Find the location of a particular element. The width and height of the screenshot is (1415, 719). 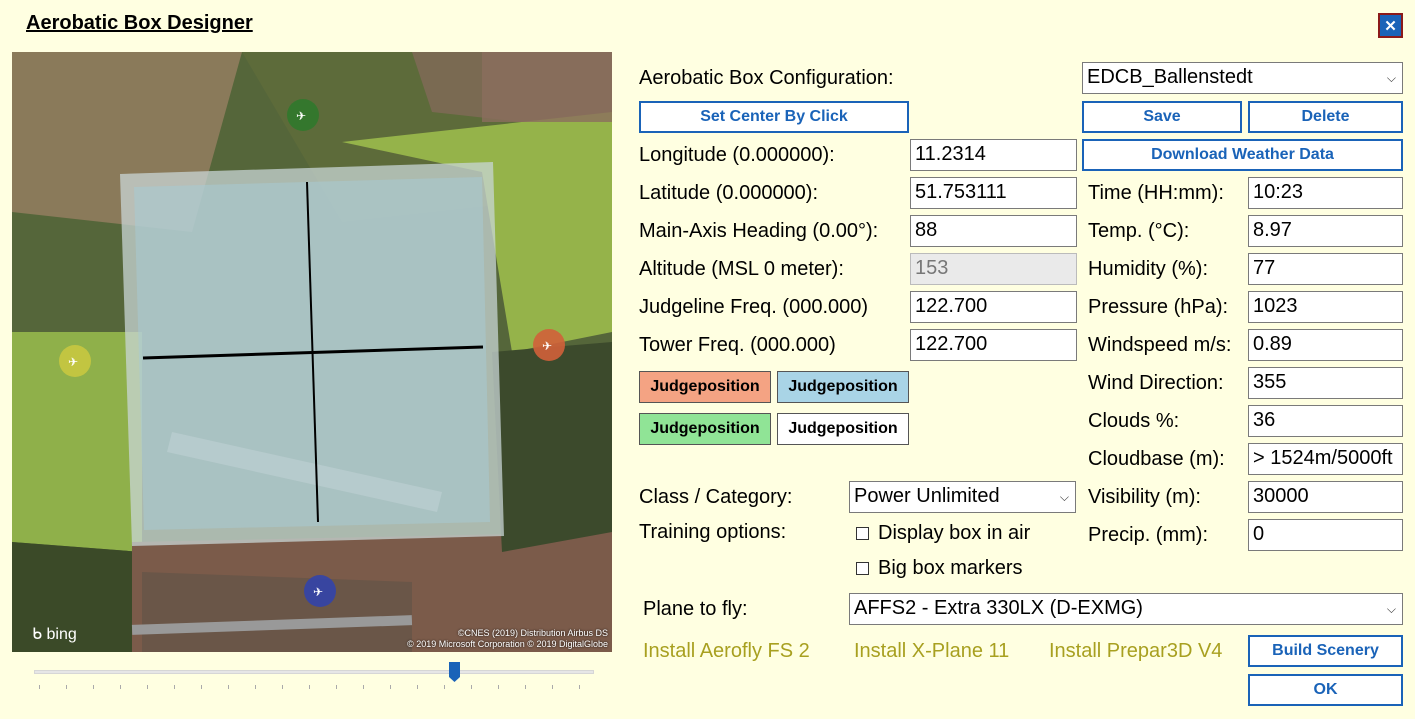

close-button: ✕ is located at coordinates (1390, 25).